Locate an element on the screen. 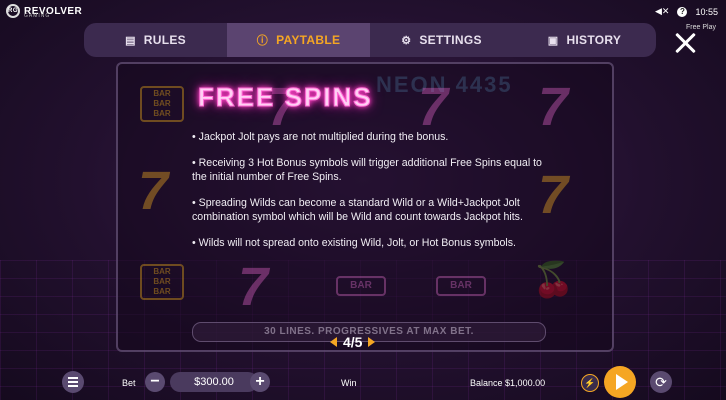 This screenshot has width=726, height=400. turbo-icon: ⚡ is located at coordinates (590, 383).